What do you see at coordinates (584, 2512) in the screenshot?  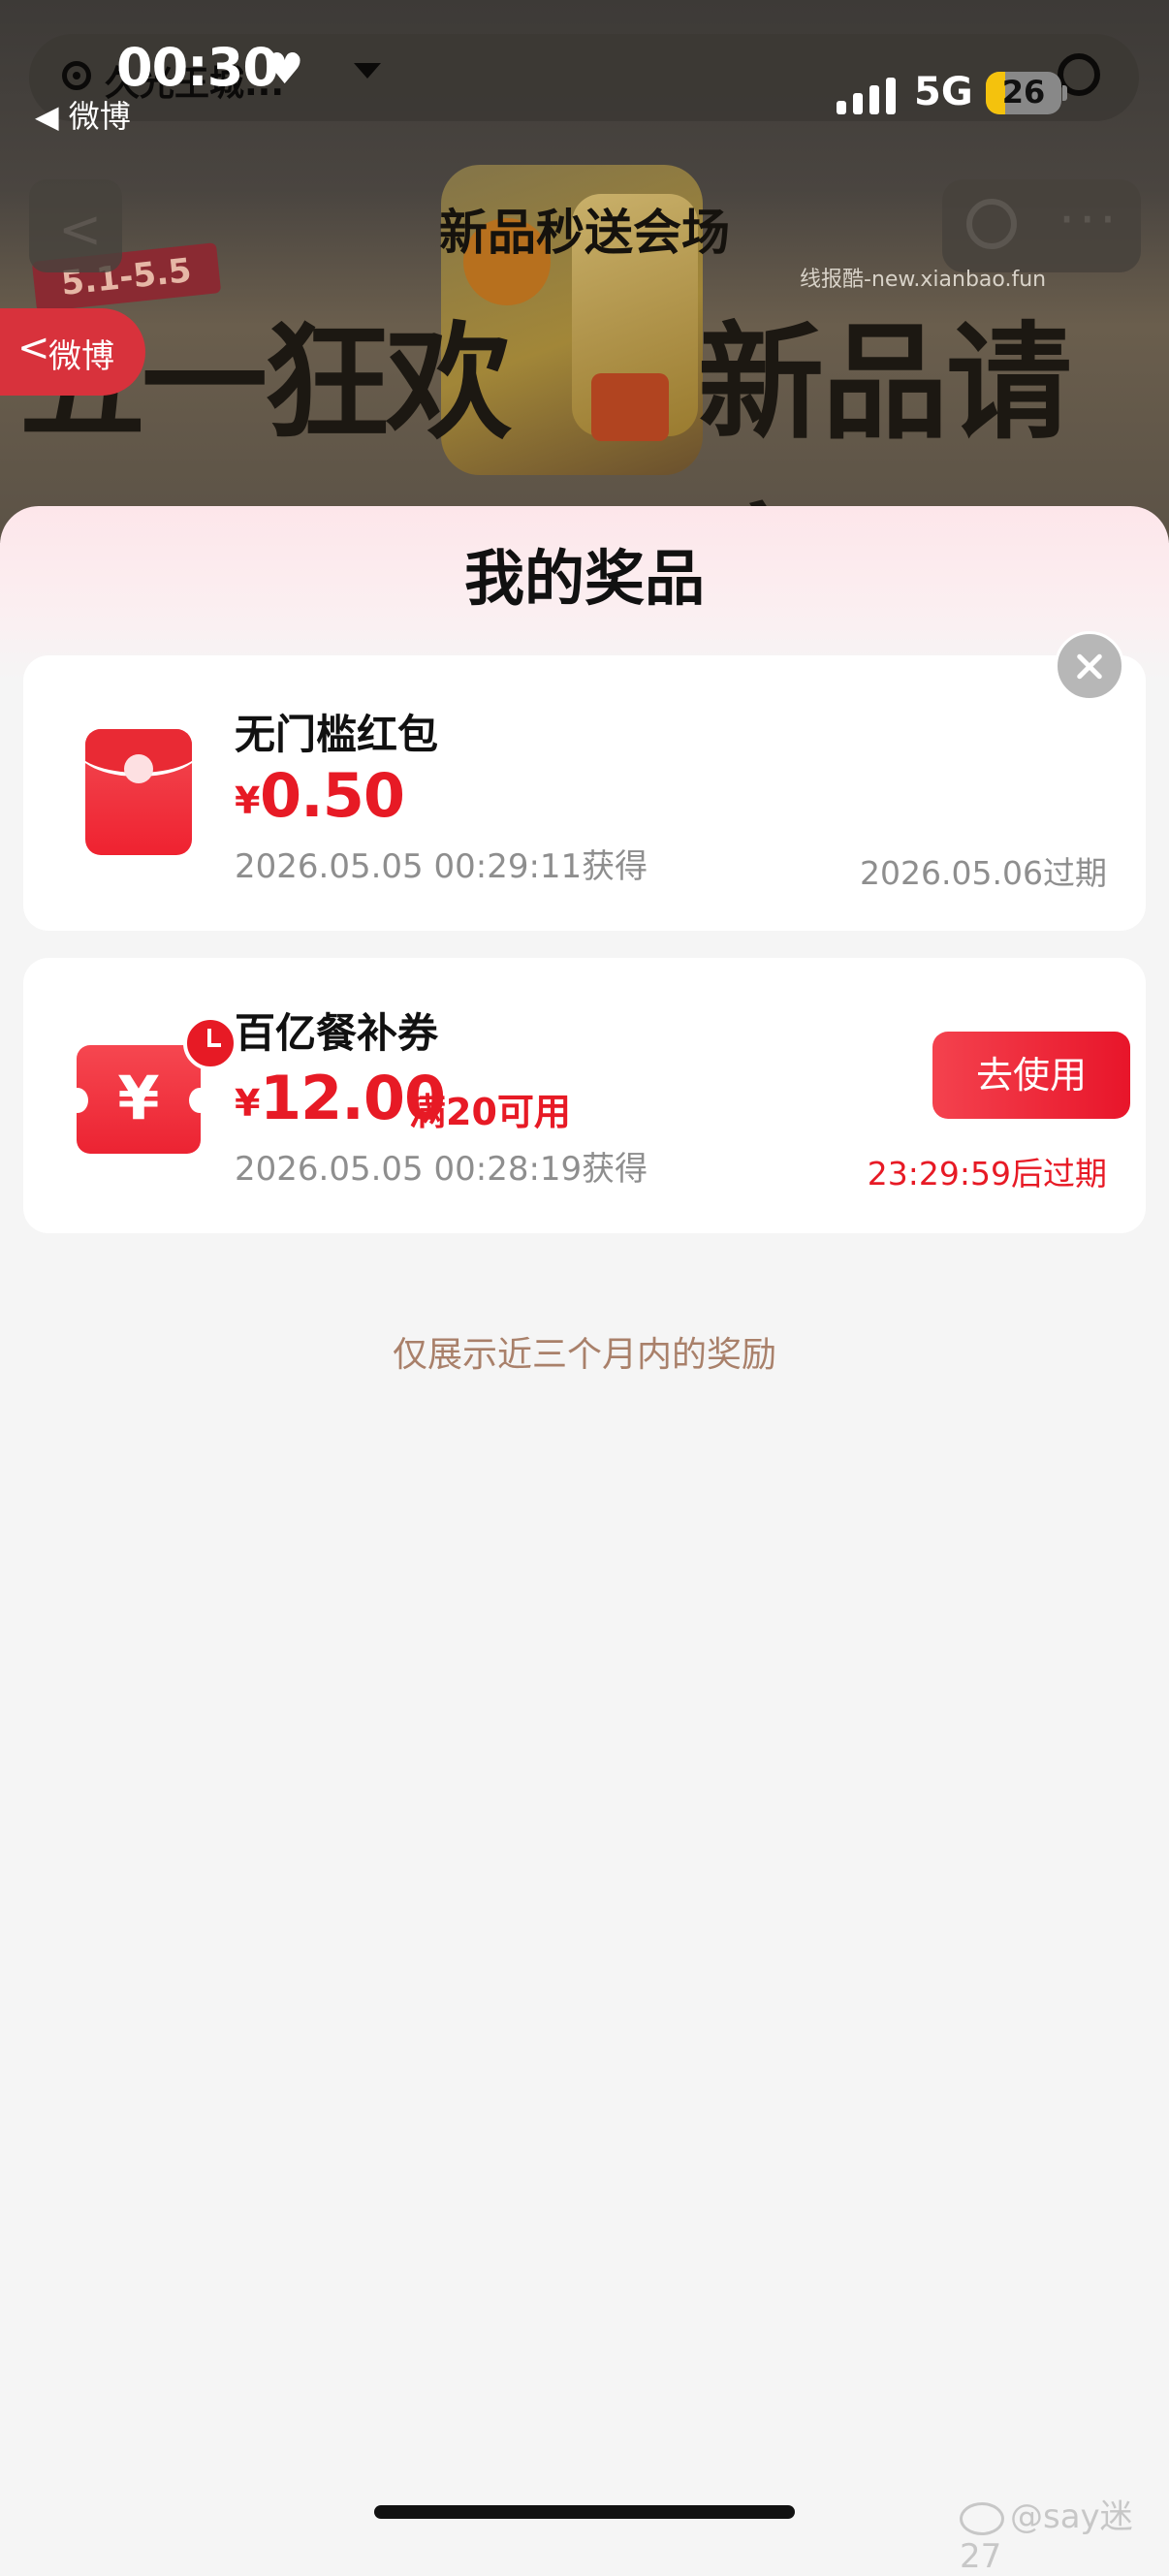 I see `home-indicator` at bounding box center [584, 2512].